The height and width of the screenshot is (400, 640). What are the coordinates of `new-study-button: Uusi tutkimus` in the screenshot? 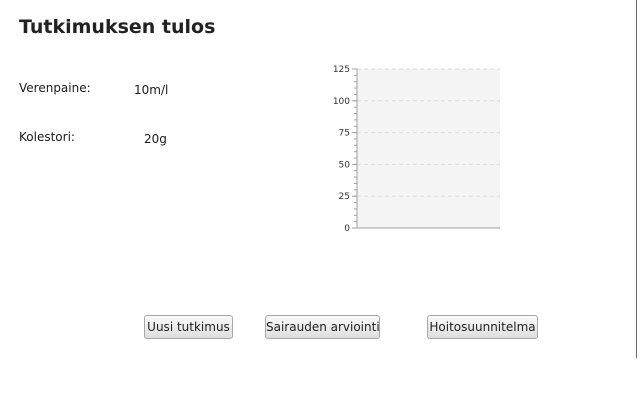 It's located at (188, 327).